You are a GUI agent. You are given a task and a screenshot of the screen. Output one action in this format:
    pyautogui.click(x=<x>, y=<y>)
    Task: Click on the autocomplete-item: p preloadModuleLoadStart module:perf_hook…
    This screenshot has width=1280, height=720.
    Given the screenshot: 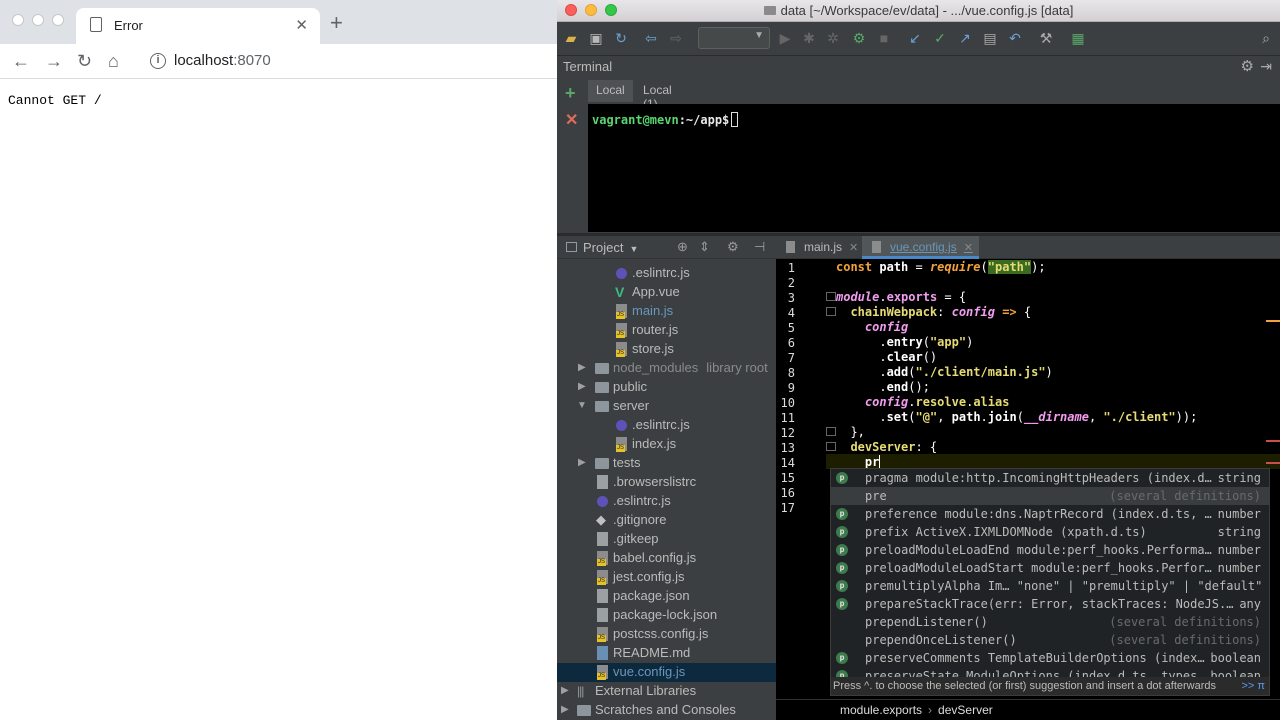 What is the action you would take?
    pyautogui.click(x=1050, y=568)
    